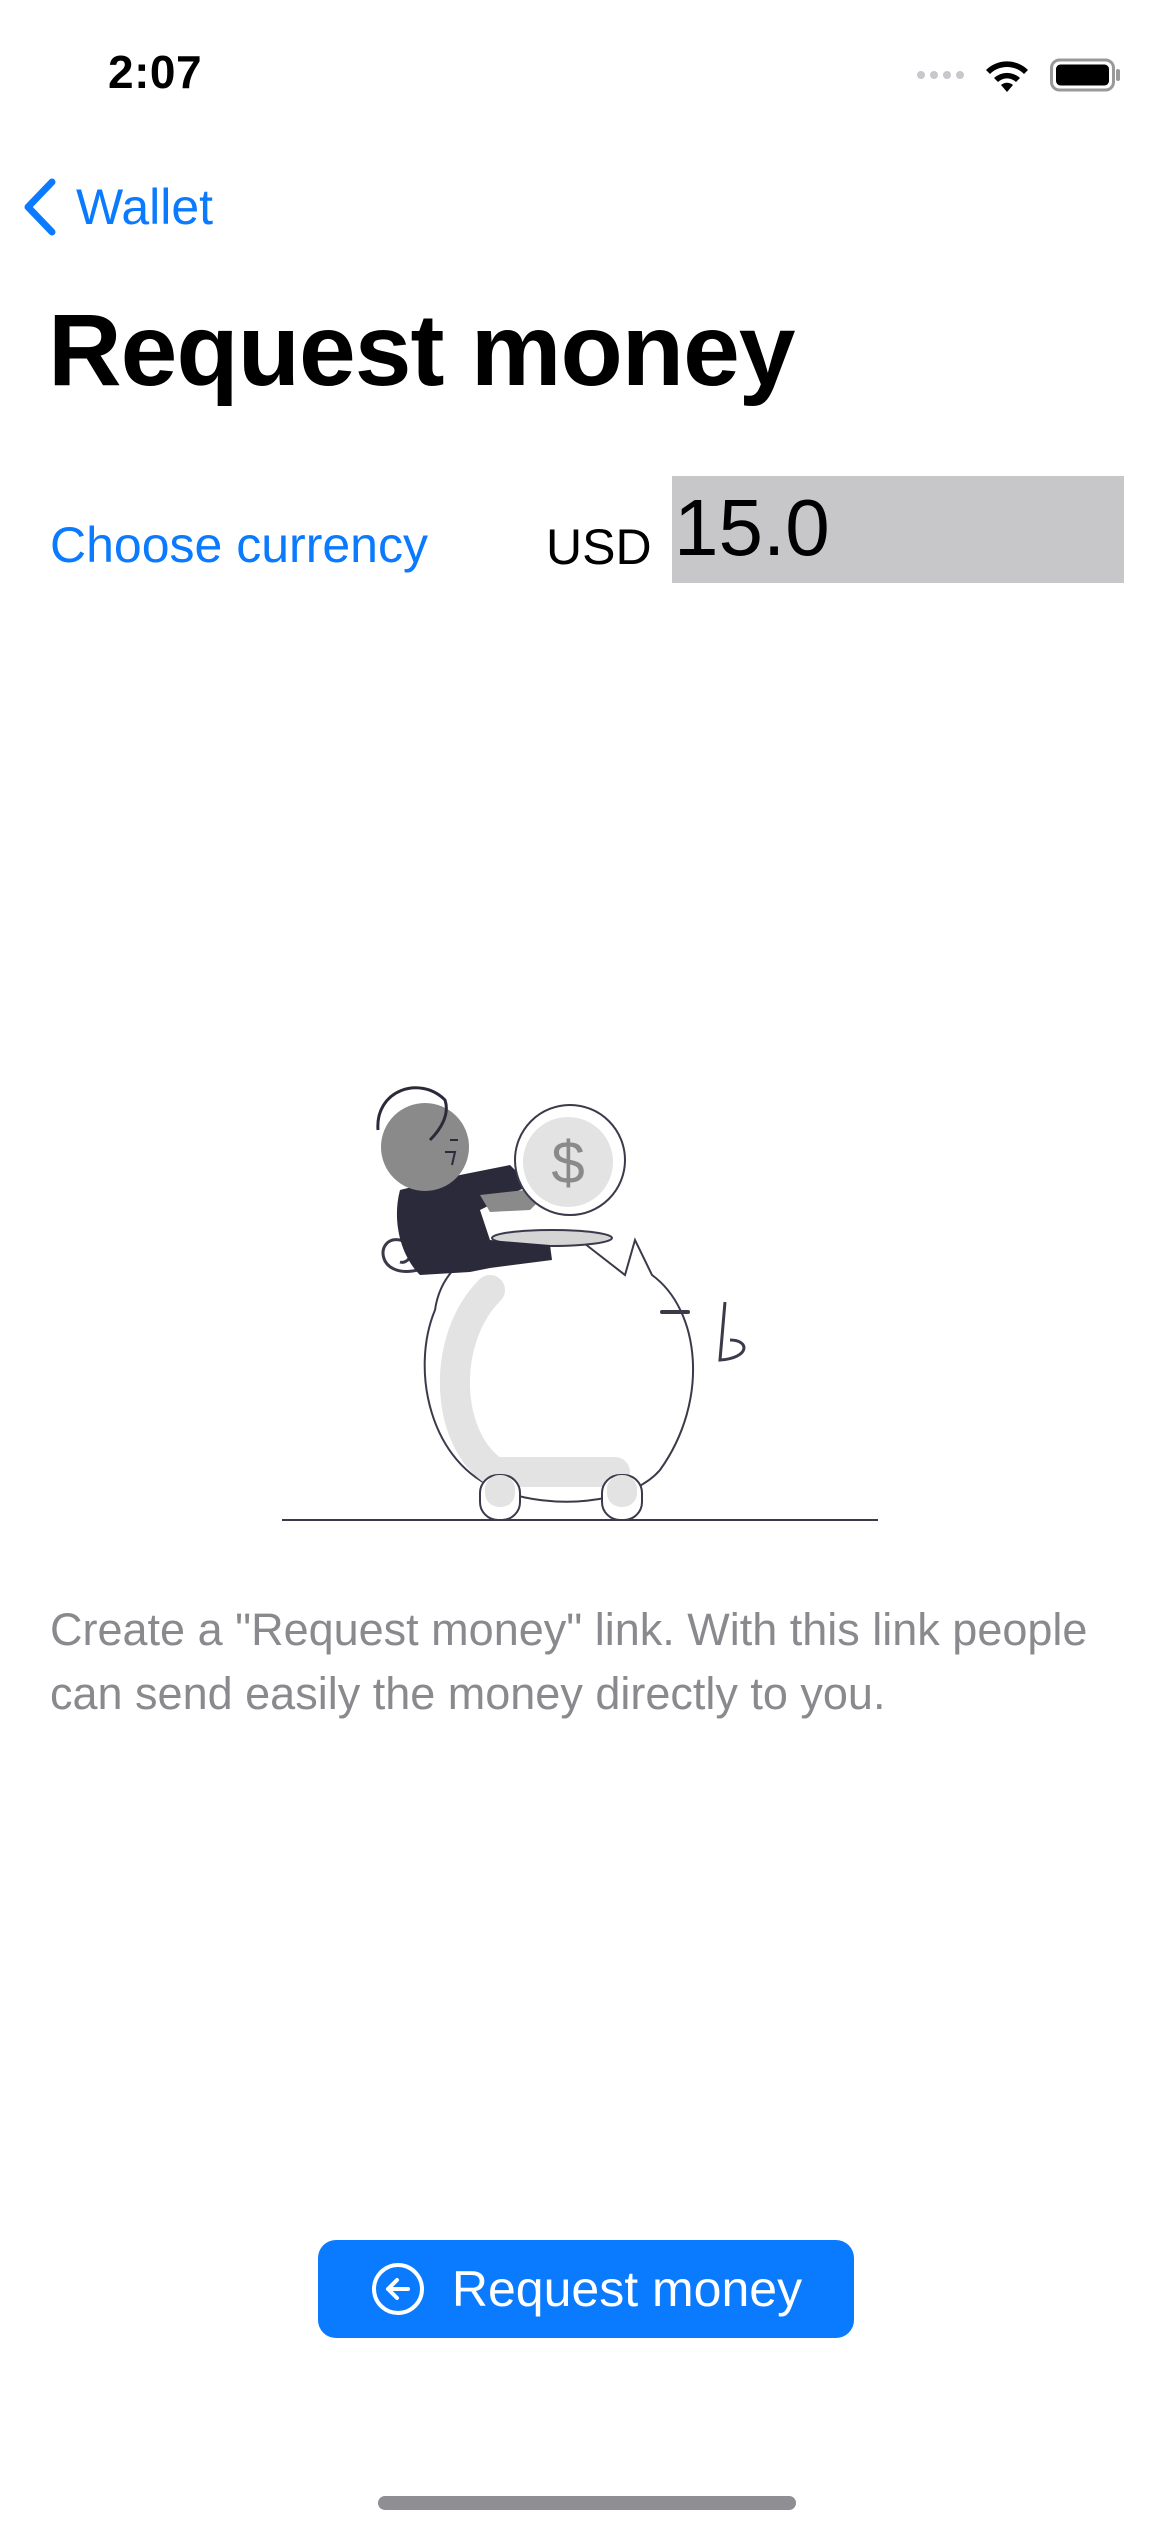 The width and height of the screenshot is (1170, 2532). What do you see at coordinates (155, 72) in the screenshot?
I see `status-time: 2:07` at bounding box center [155, 72].